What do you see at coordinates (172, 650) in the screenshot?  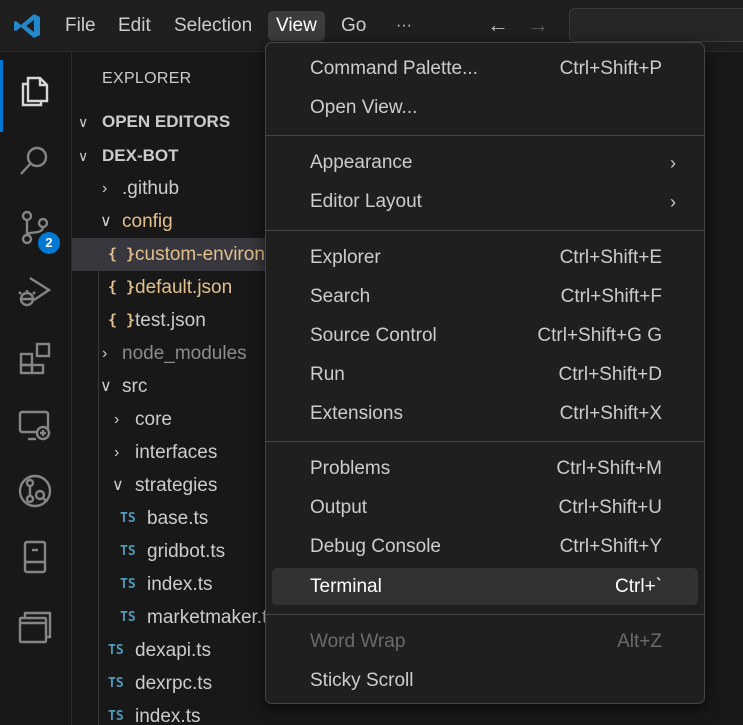 I see `tree-file-dexapi-ts: TS dexapi.ts` at bounding box center [172, 650].